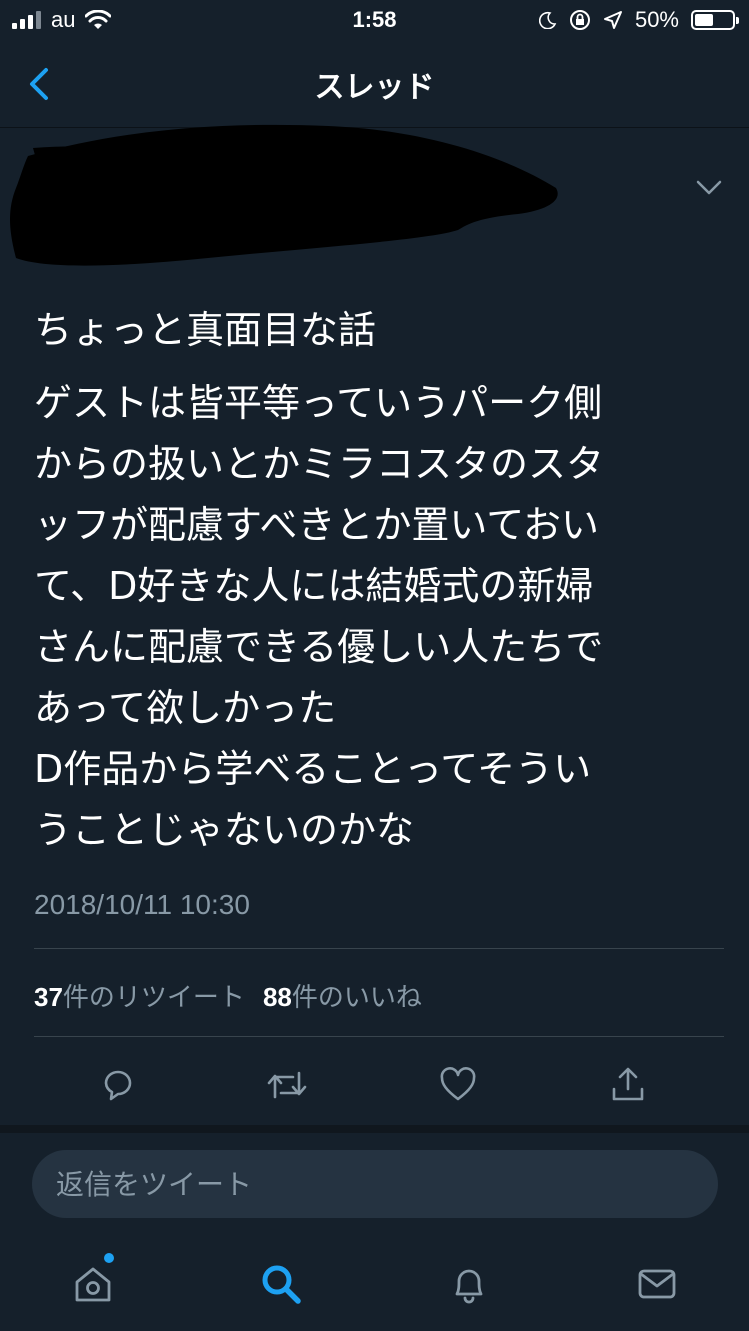 This screenshot has width=749, height=1331. I want to click on tab-bar, so click(374, 1284).